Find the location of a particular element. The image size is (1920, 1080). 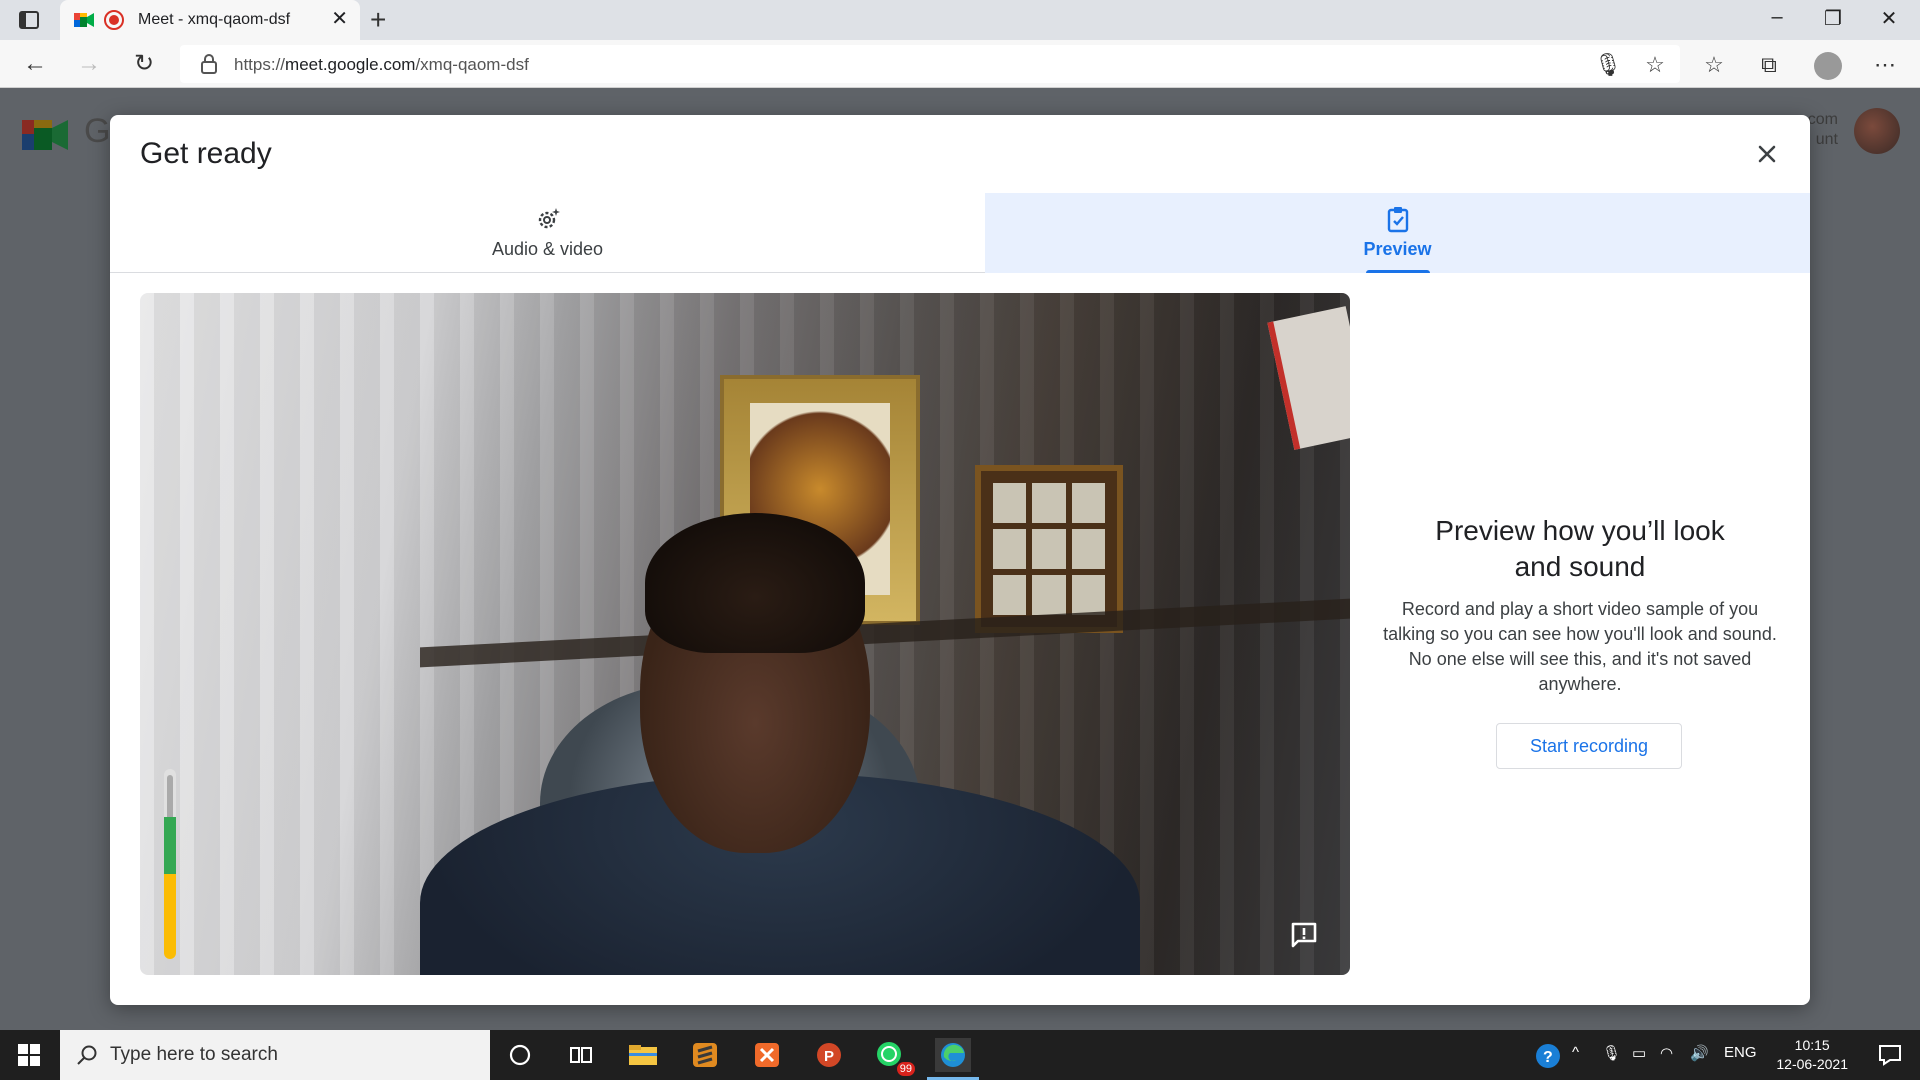

browser-tab-meet: Meet - xmq-qaom-dsf ✕ is located at coordinates (210, 20).